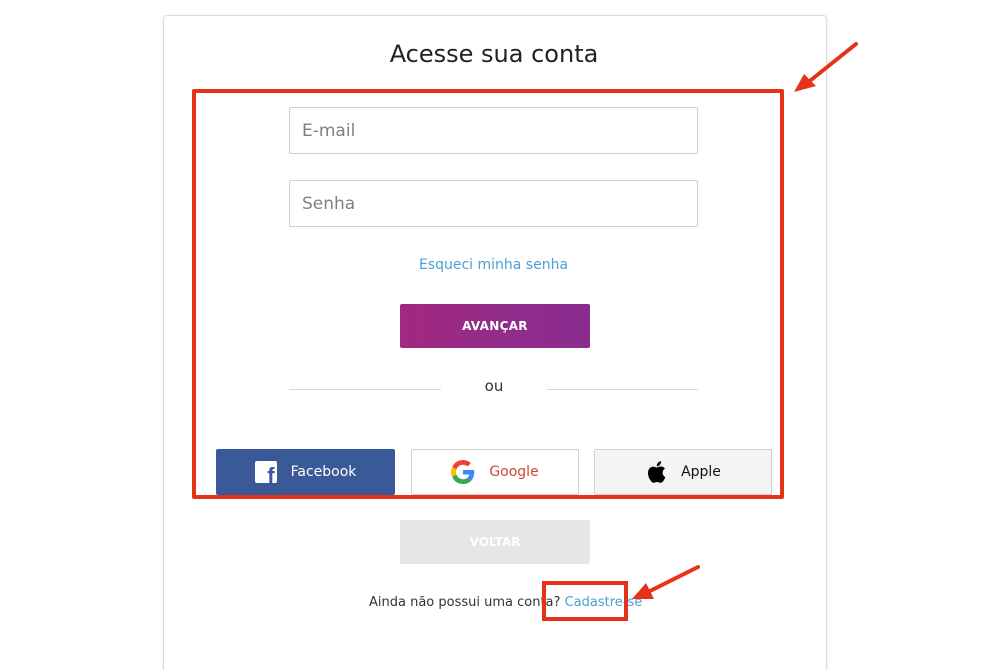 The image size is (984, 670). I want to click on signup-link: Cadastre-se, so click(604, 602).